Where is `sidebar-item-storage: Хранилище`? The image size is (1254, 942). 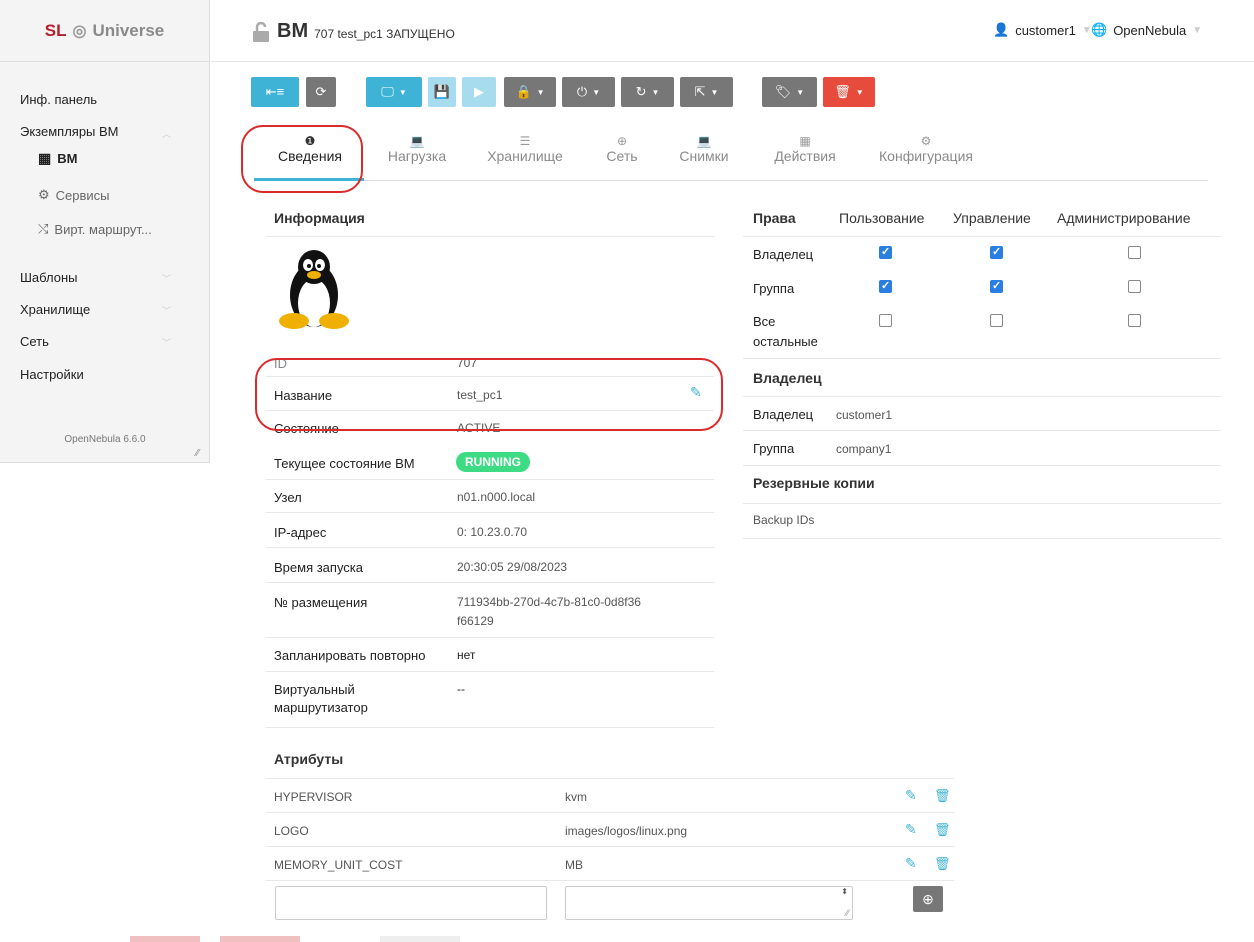 sidebar-item-storage: Хранилище is located at coordinates (55, 309).